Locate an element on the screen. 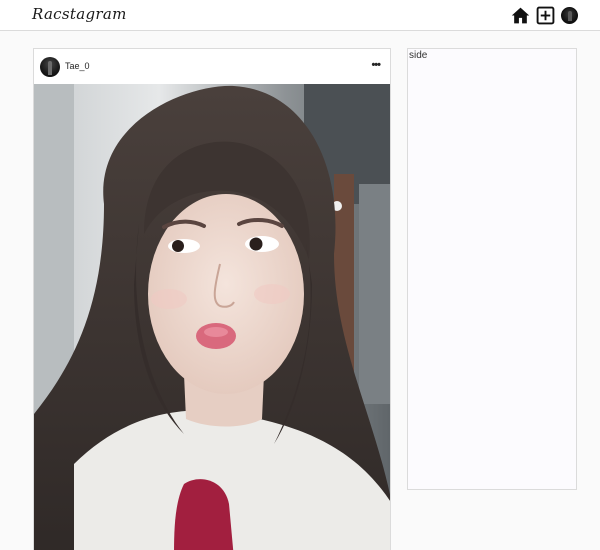  top-navbar: Racstagram is located at coordinates (300, 15).